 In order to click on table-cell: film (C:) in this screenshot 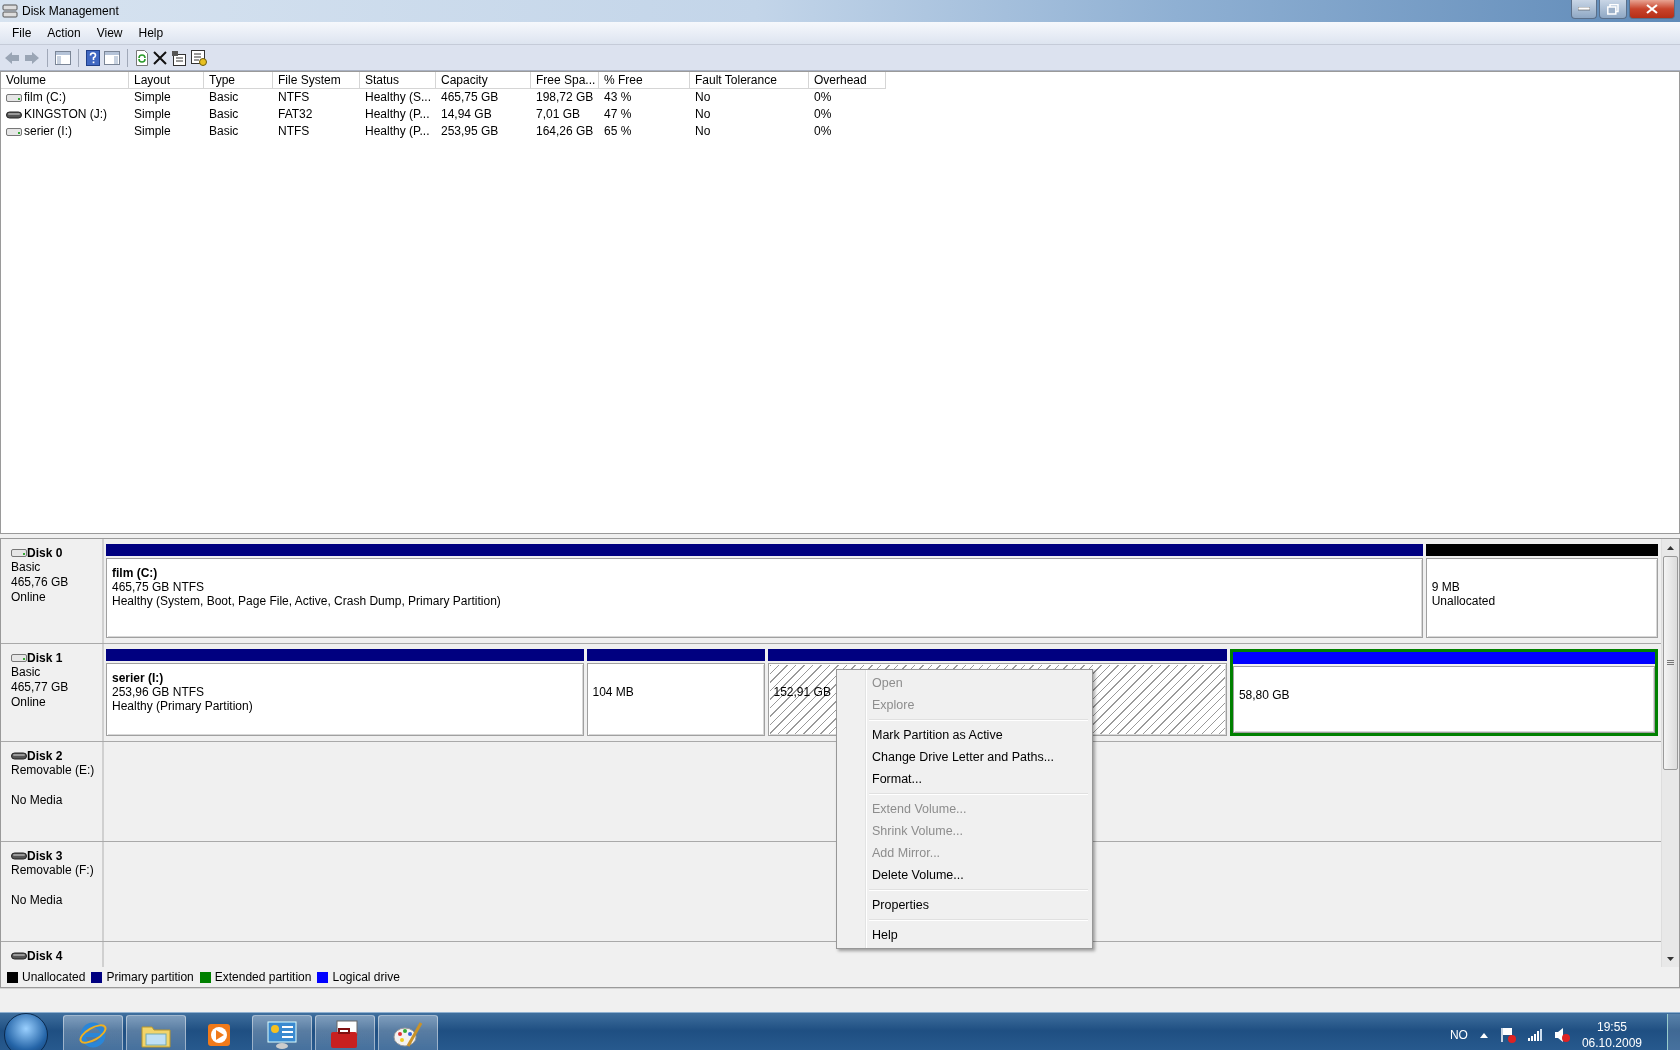, I will do `click(45, 97)`.